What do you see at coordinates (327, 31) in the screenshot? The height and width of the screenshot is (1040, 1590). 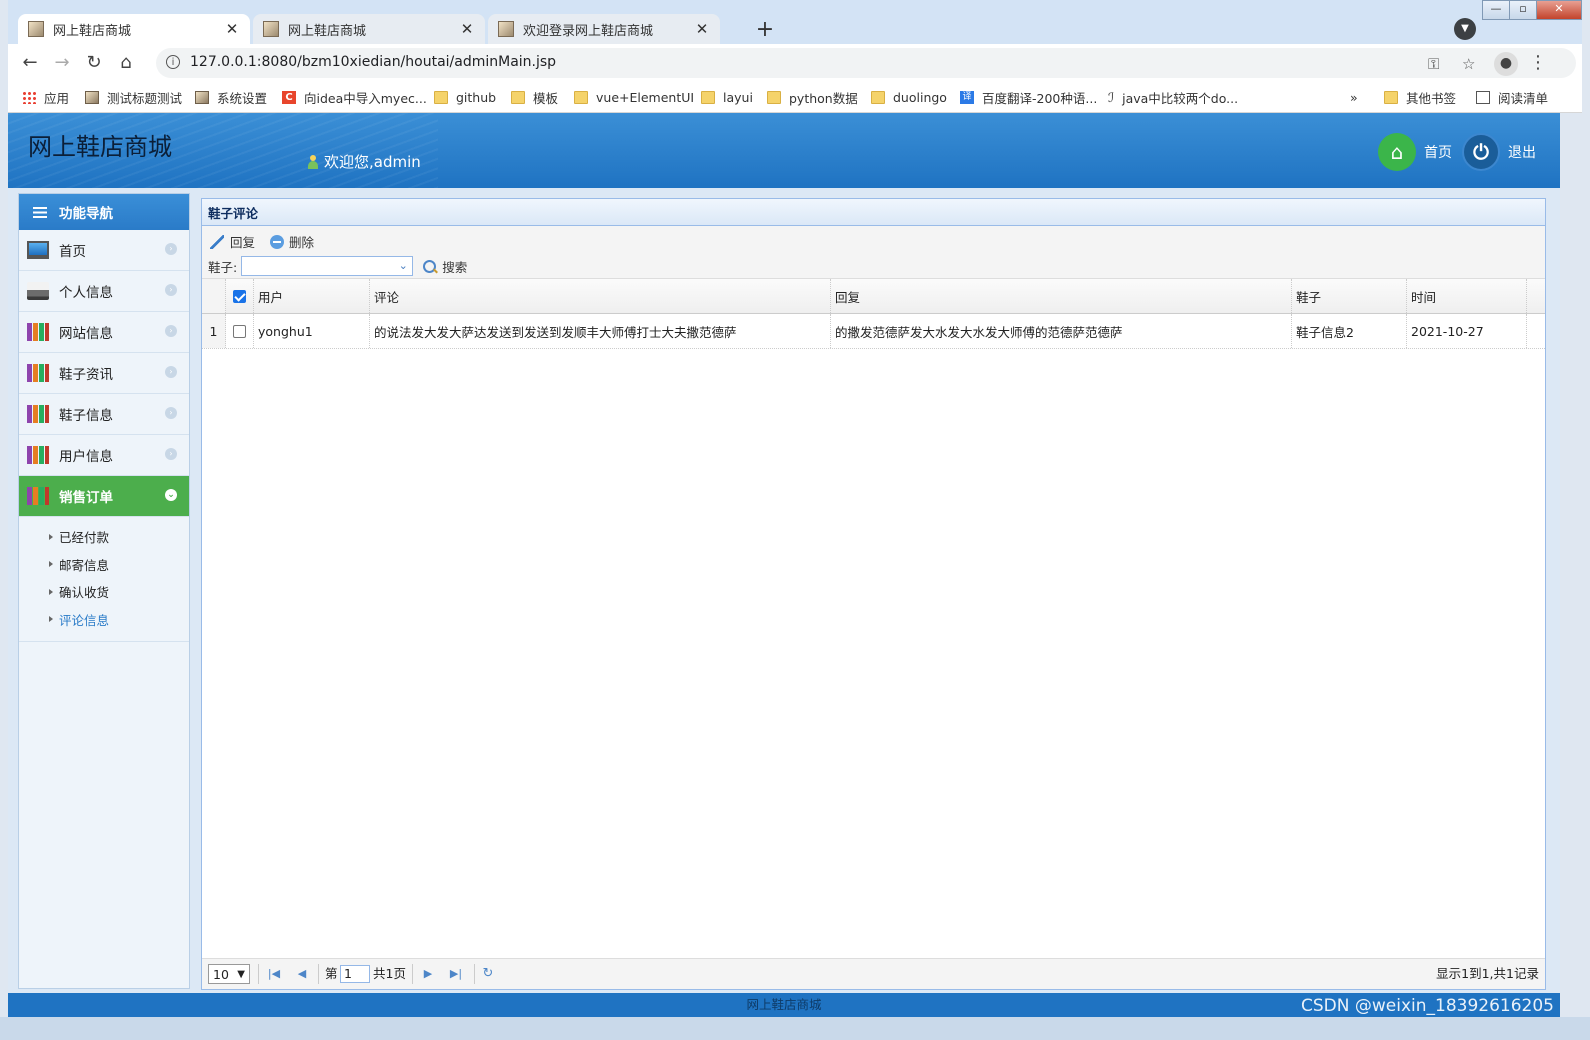 I see `tab-title: 网上鞋店商城` at bounding box center [327, 31].